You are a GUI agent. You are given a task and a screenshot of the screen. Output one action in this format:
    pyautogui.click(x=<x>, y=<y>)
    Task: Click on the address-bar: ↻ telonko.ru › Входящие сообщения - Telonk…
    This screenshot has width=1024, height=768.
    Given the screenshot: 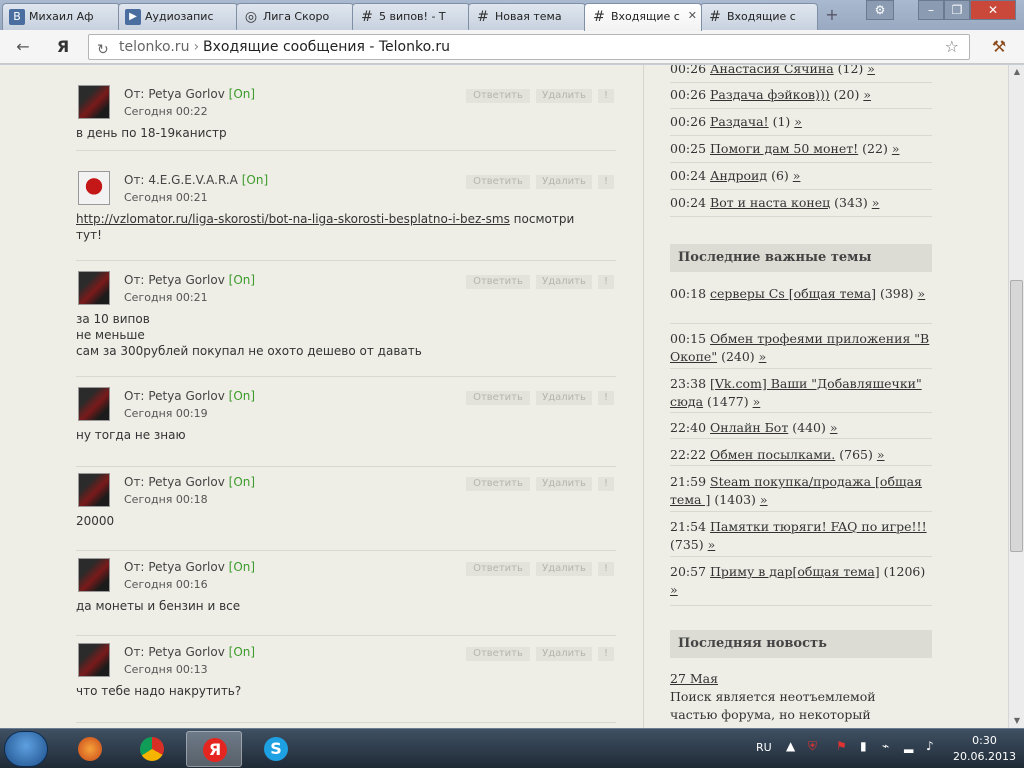 What is the action you would take?
    pyautogui.click(x=529, y=47)
    